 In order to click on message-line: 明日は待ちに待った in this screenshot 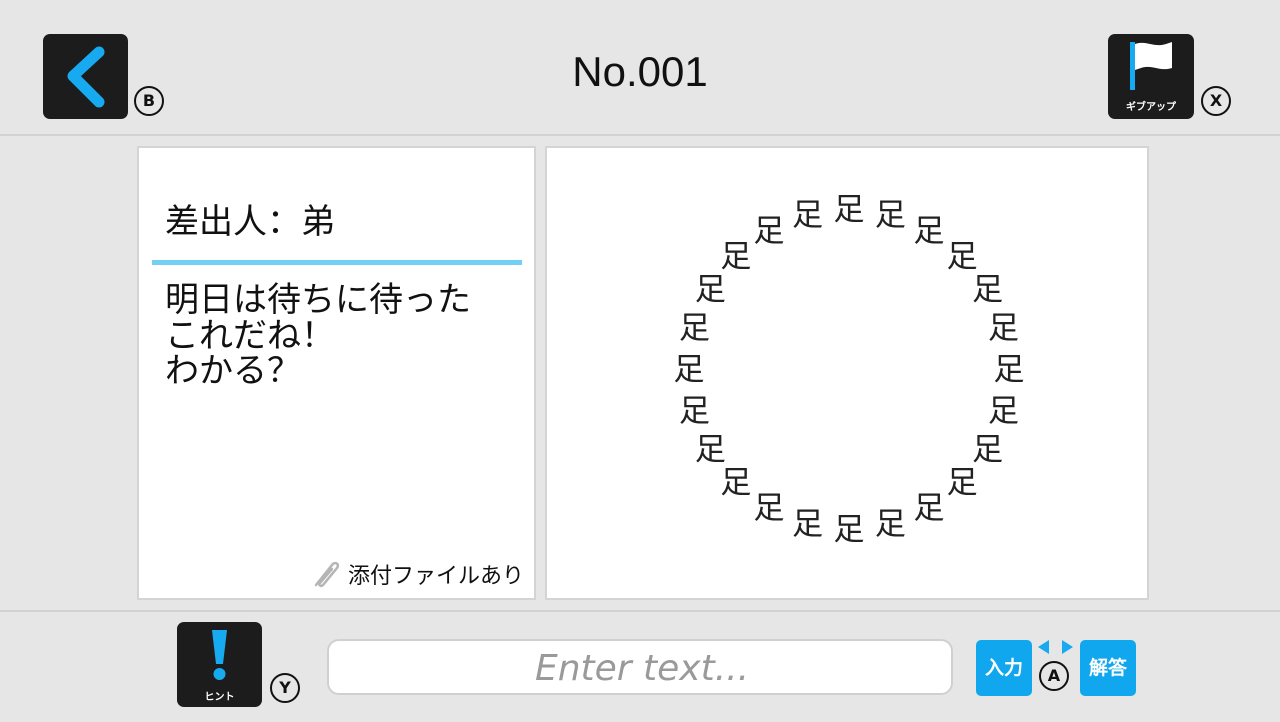, I will do `click(318, 300)`.